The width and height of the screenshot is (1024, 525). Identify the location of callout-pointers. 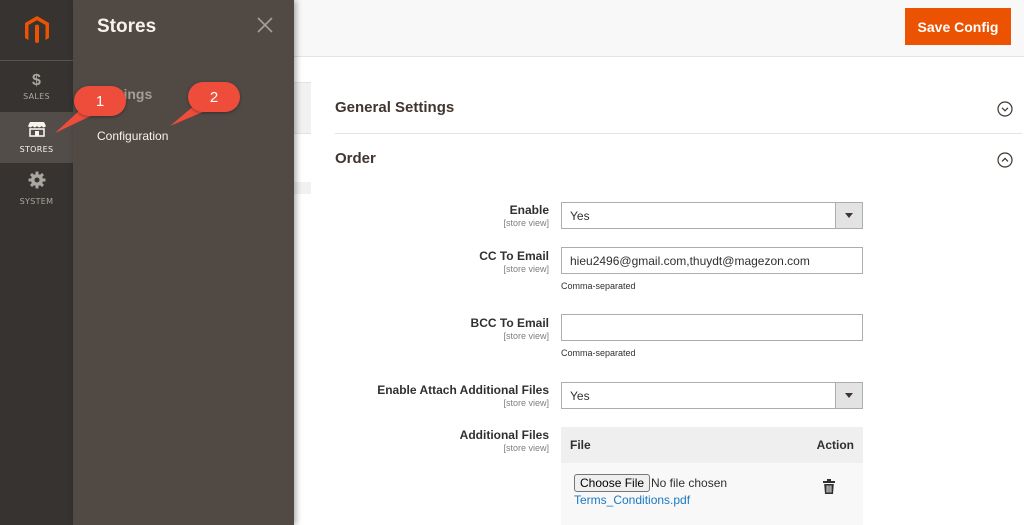
(133, 118).